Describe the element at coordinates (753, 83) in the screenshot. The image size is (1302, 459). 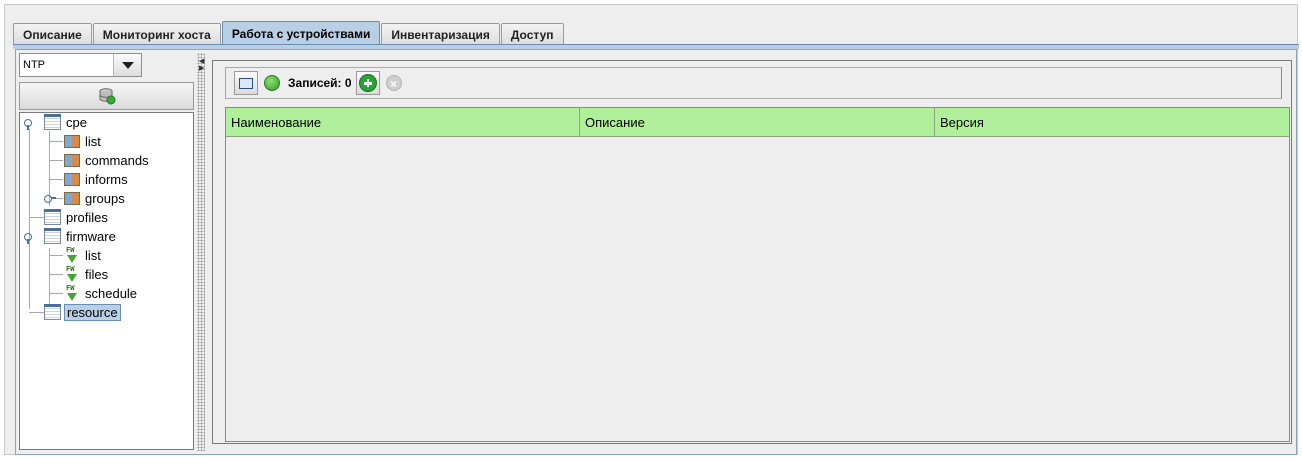
I see `toolbar: Записей: 0` at that location.